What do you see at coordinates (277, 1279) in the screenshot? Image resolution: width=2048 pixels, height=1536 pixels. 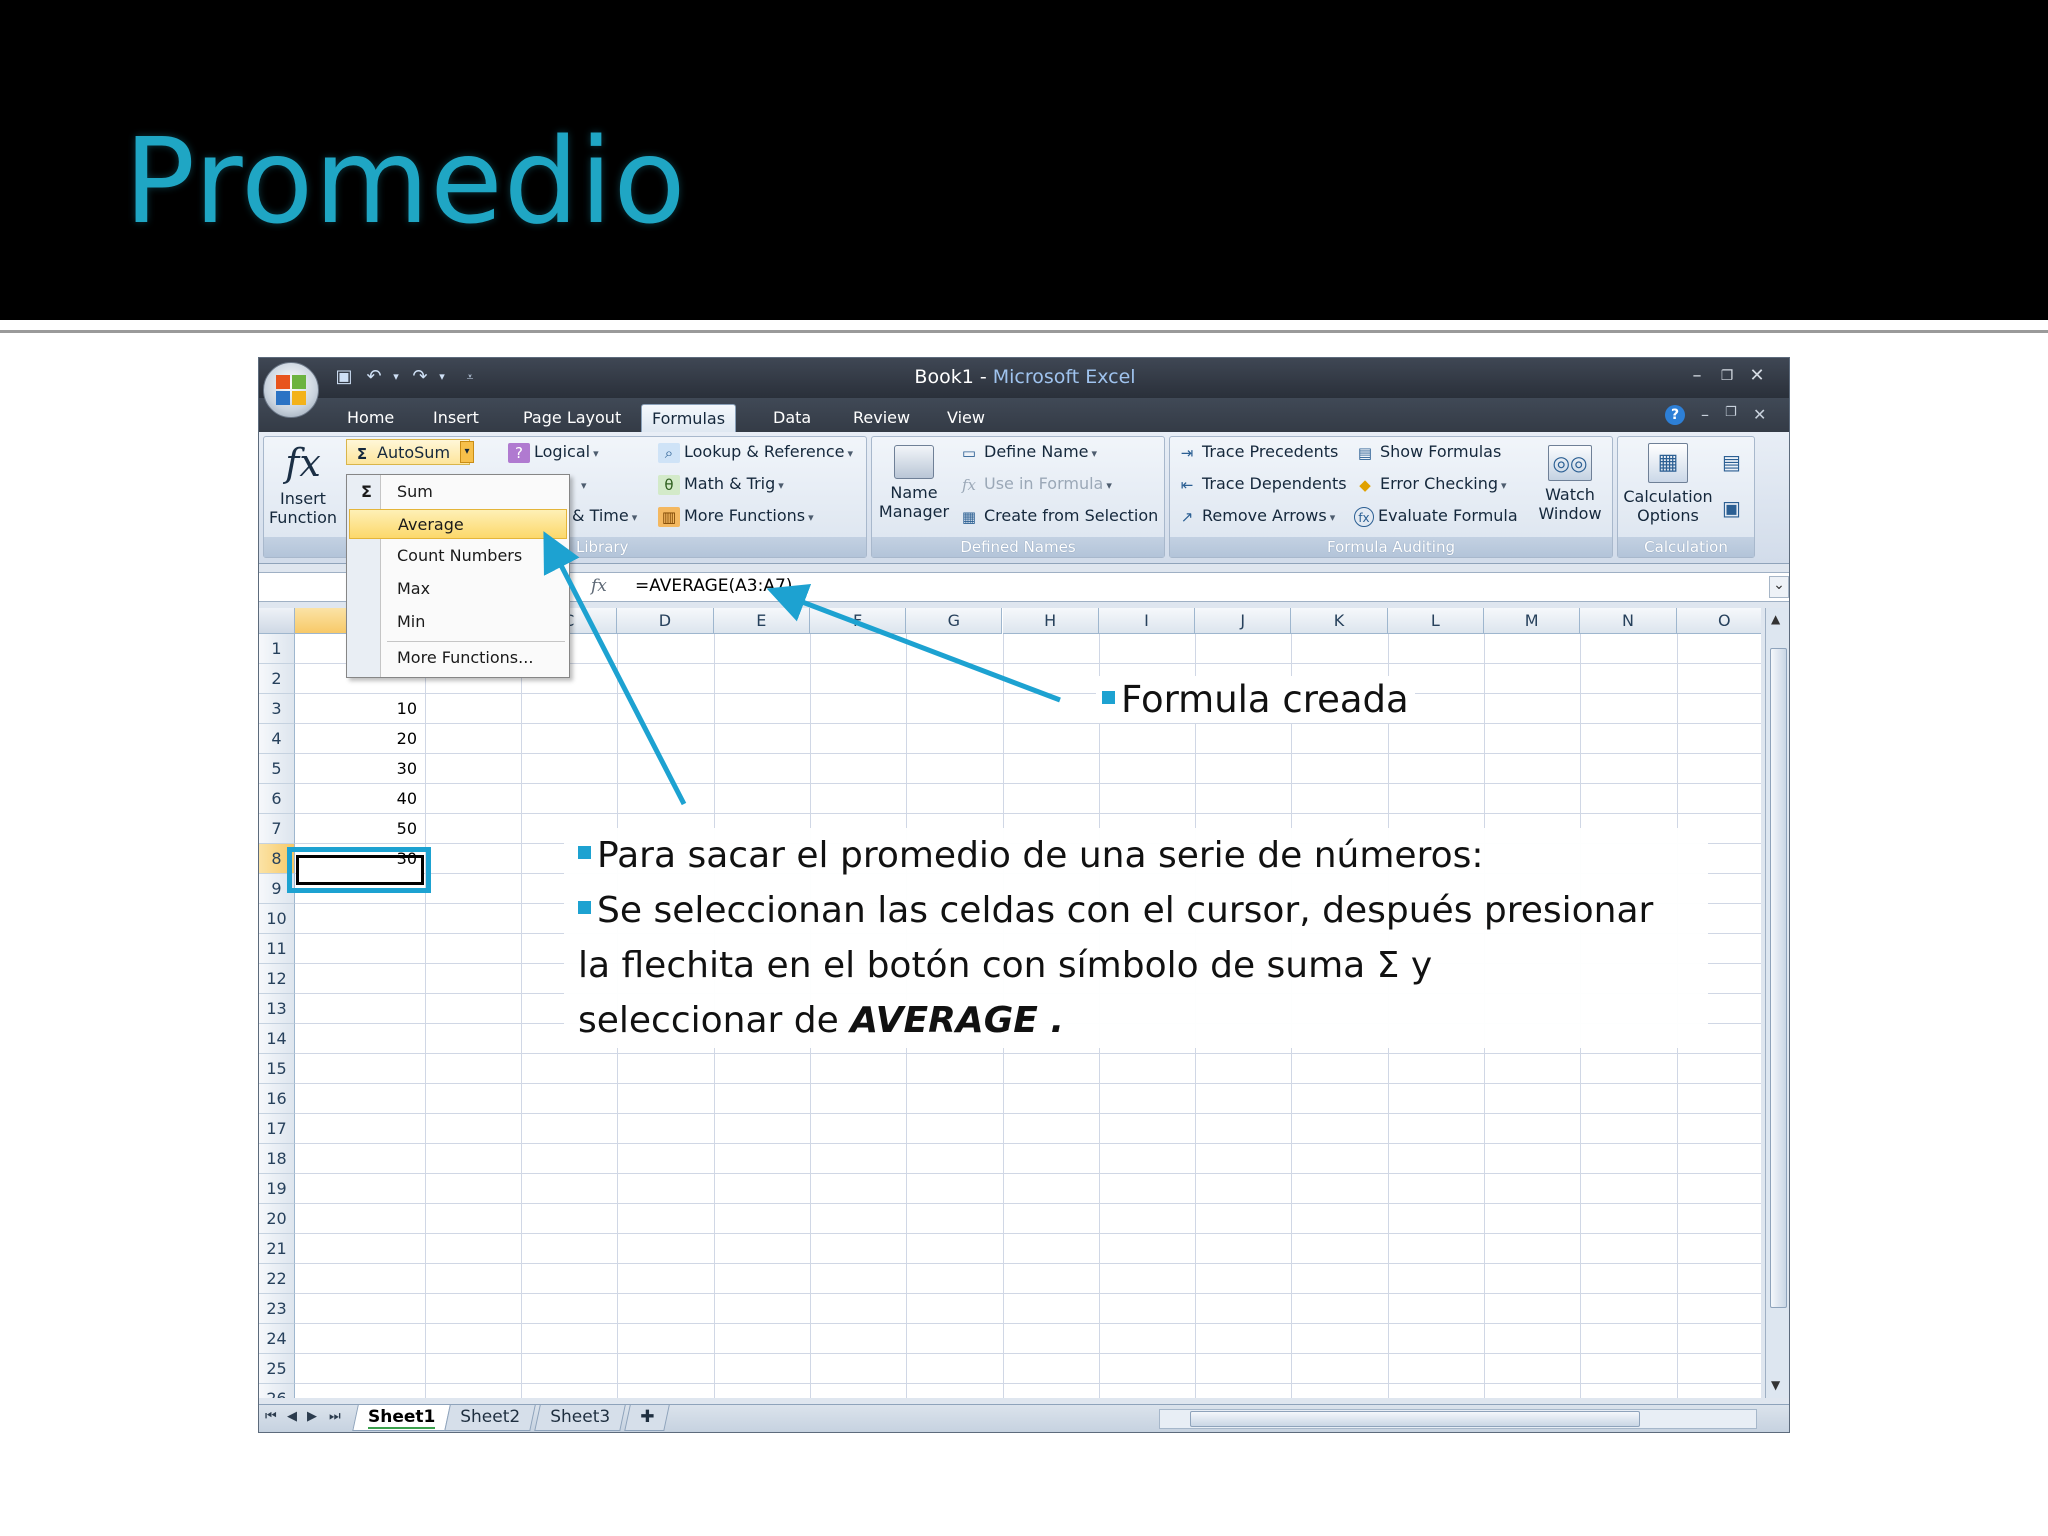 I see `row-header-22: 22` at bounding box center [277, 1279].